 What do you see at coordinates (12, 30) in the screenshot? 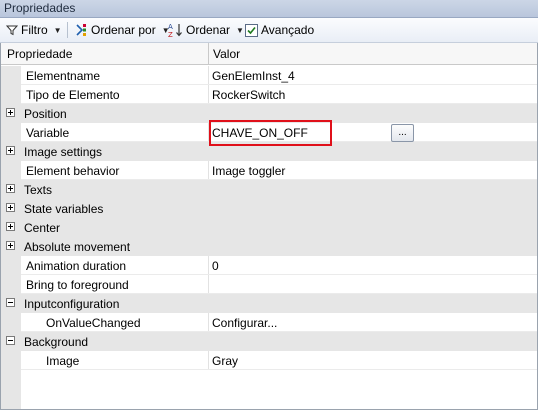
I see `funnel-icon` at bounding box center [12, 30].